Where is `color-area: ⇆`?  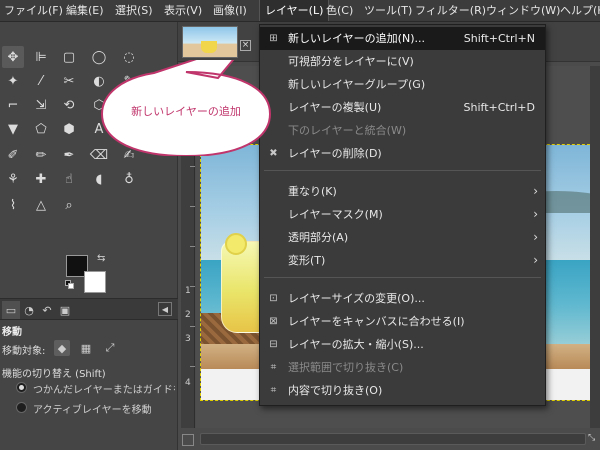
color-area: ⇆ is located at coordinates (87, 274).